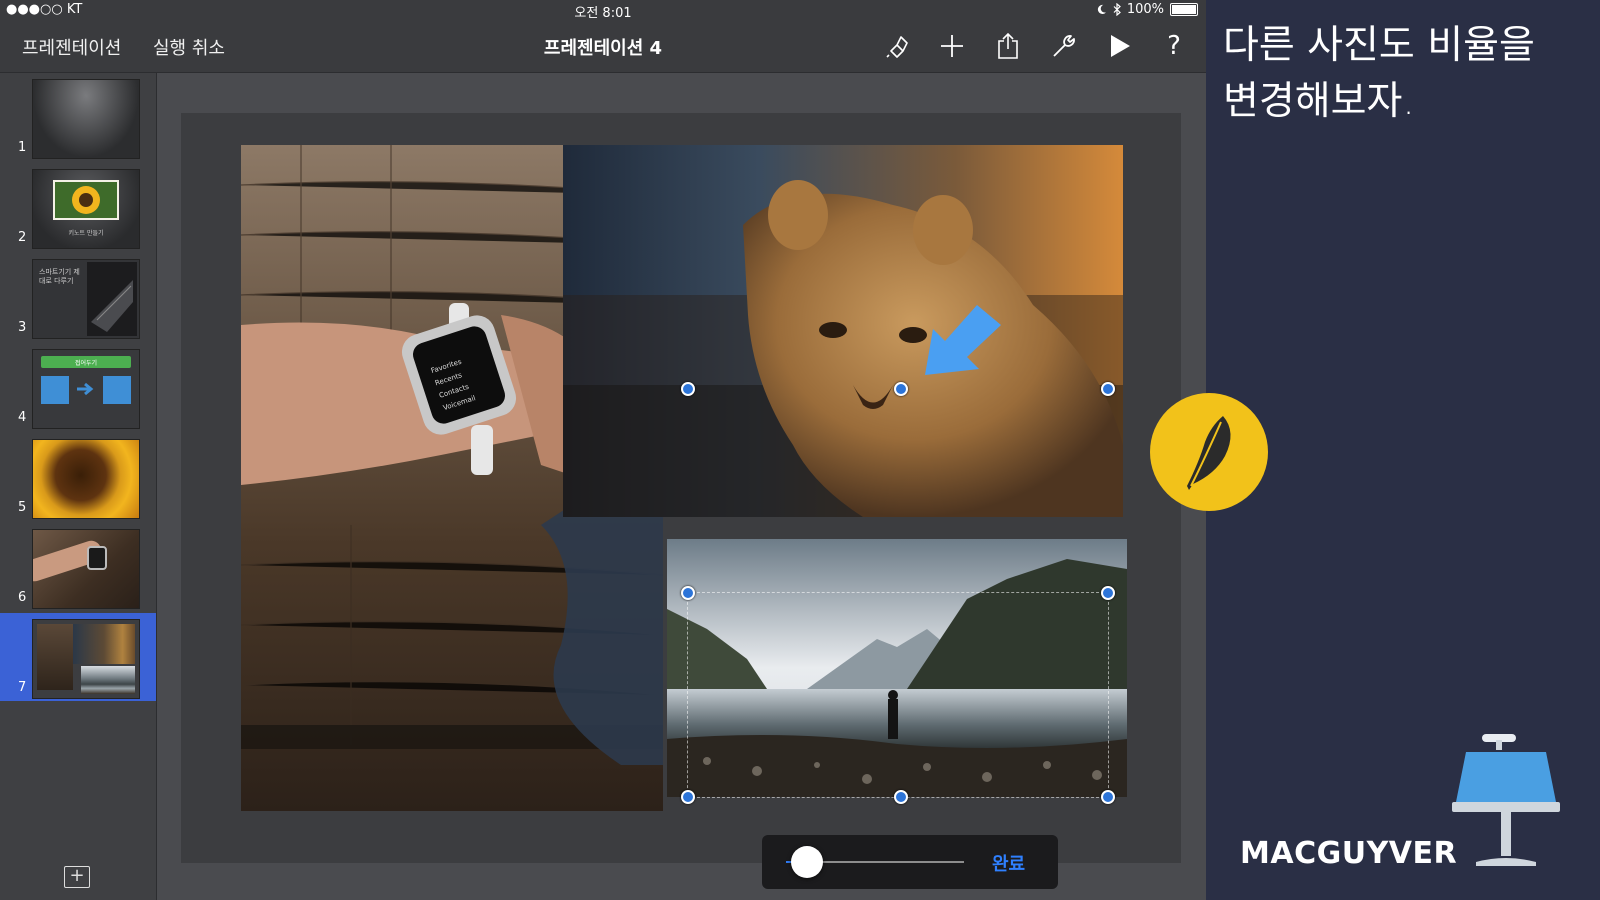 This screenshot has width=1600, height=900. I want to click on slide-preview: 접어두기, so click(86, 389).